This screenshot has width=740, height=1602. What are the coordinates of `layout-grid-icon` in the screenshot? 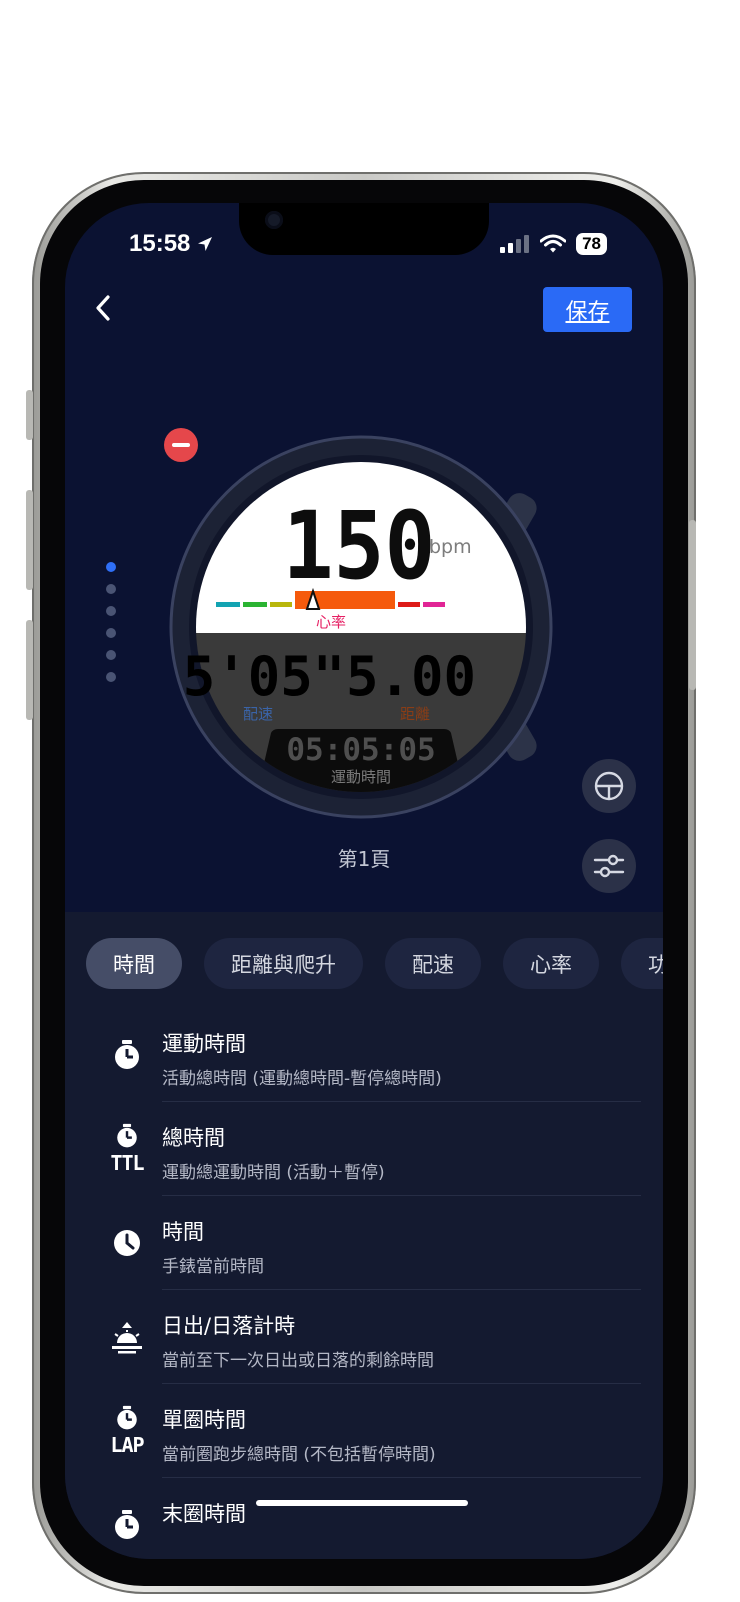 It's located at (609, 786).